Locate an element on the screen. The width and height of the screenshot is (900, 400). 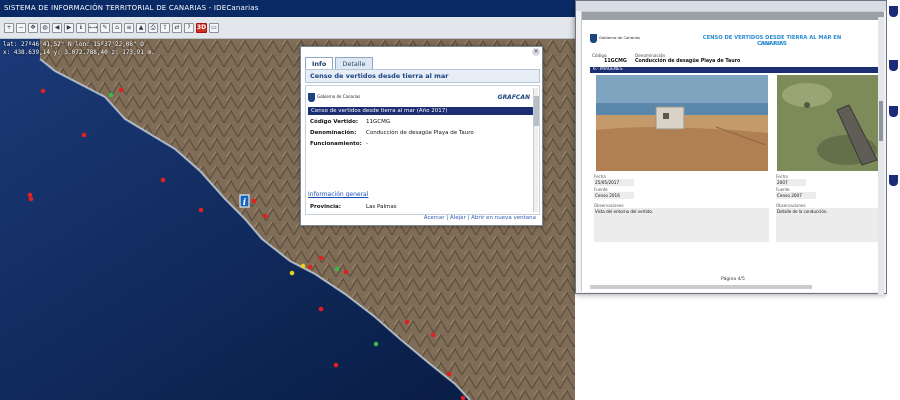
popup-close-button: × is located at coordinates (536, 52).